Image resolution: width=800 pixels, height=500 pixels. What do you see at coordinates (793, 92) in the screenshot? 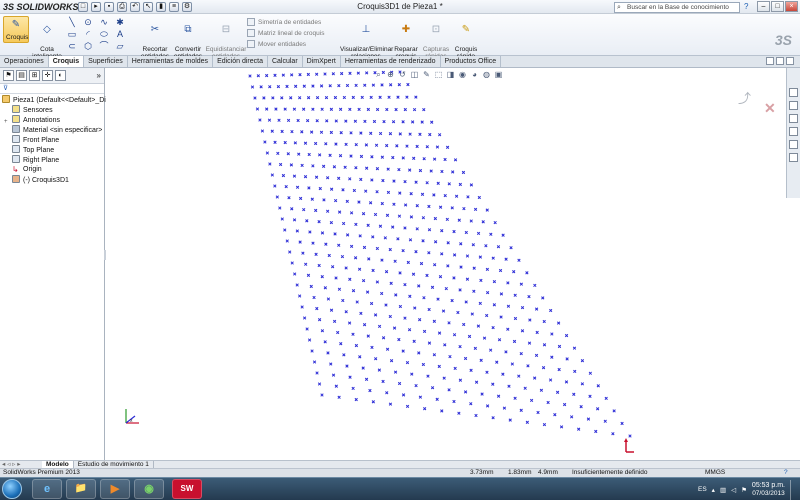
I see `solidworks-resources-icon` at bounding box center [793, 92].